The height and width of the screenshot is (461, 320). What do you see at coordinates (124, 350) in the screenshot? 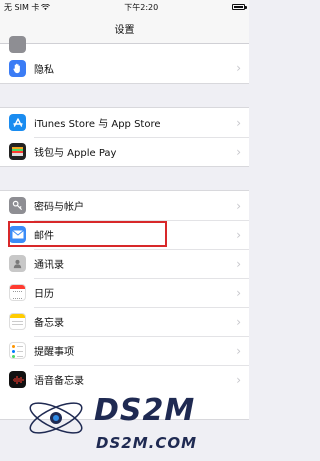
I see `row-reminders: 提醒事项 ›` at bounding box center [124, 350].